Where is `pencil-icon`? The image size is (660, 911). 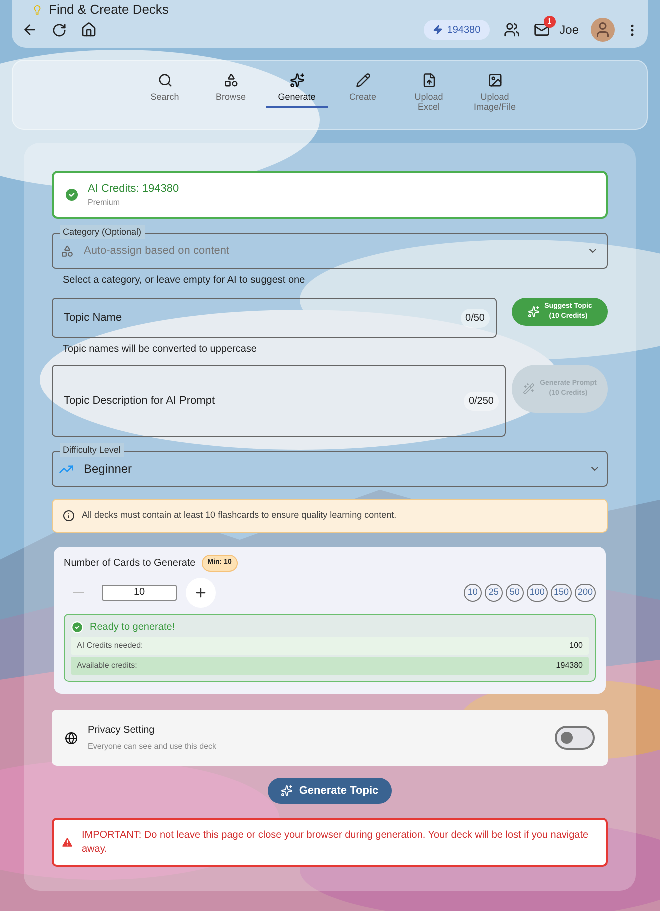 pencil-icon is located at coordinates (363, 80).